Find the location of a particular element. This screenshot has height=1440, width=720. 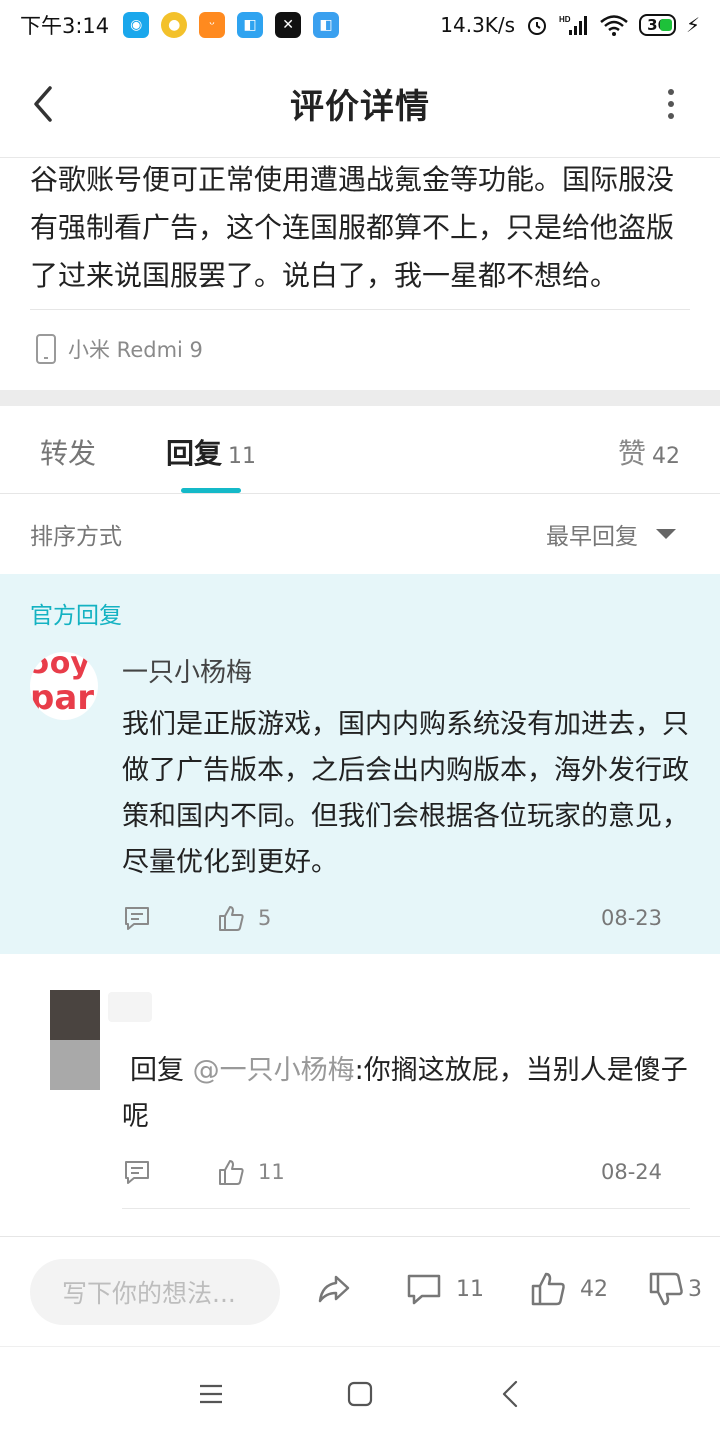

tab-likes-count: 42 is located at coordinates (666, 456).